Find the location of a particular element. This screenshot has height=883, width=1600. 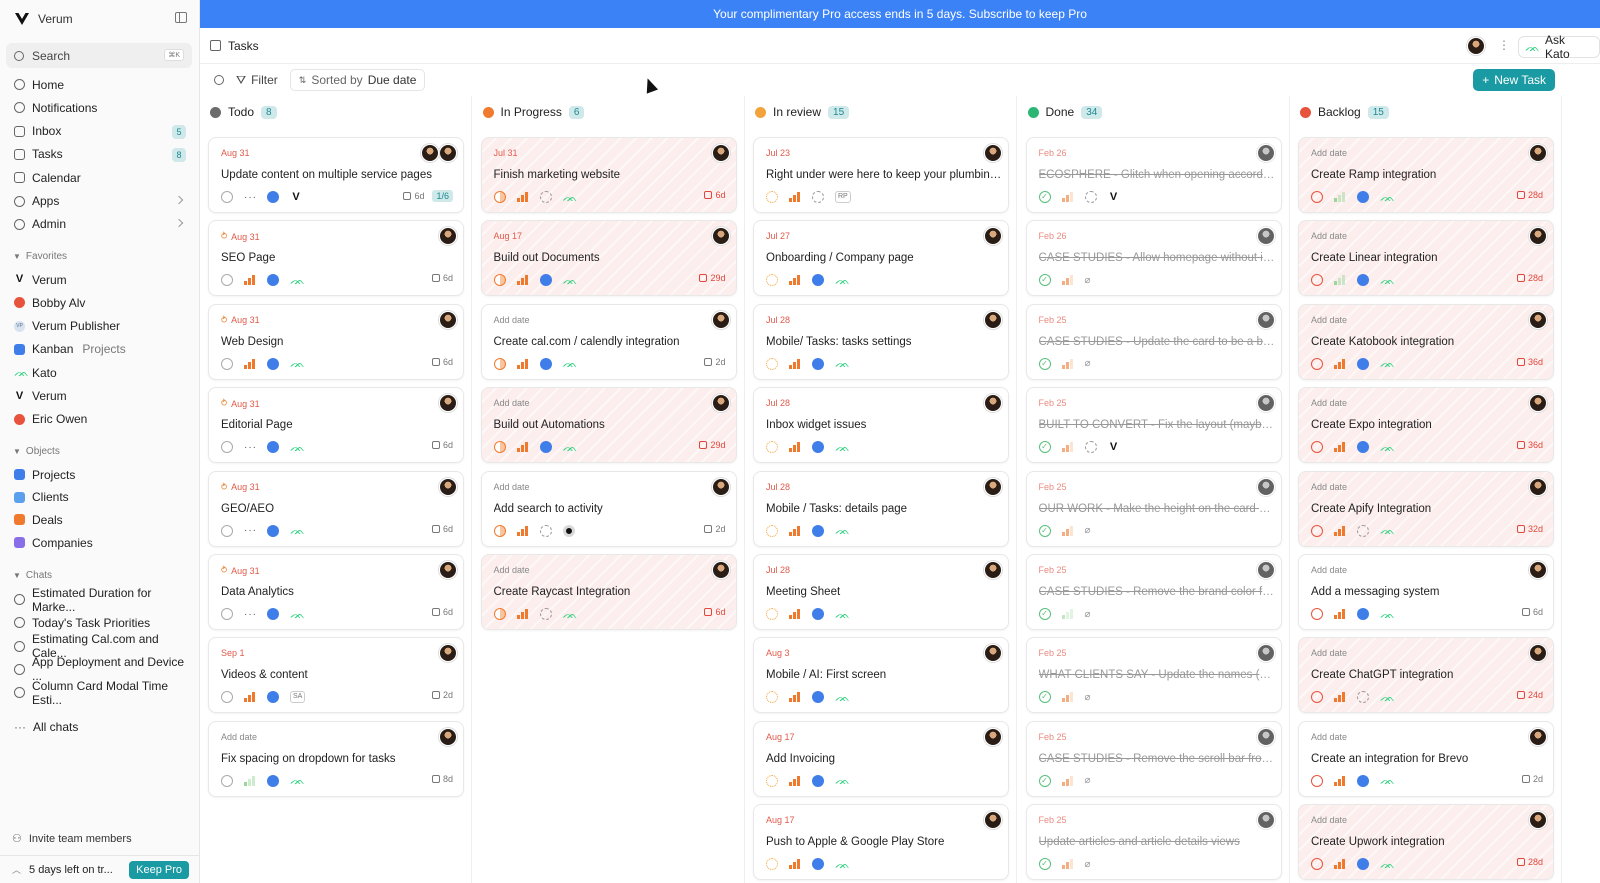

task-card: ⥁ Aug 31 Editorial Page ··· ᨏ 6d is located at coordinates (336, 425).